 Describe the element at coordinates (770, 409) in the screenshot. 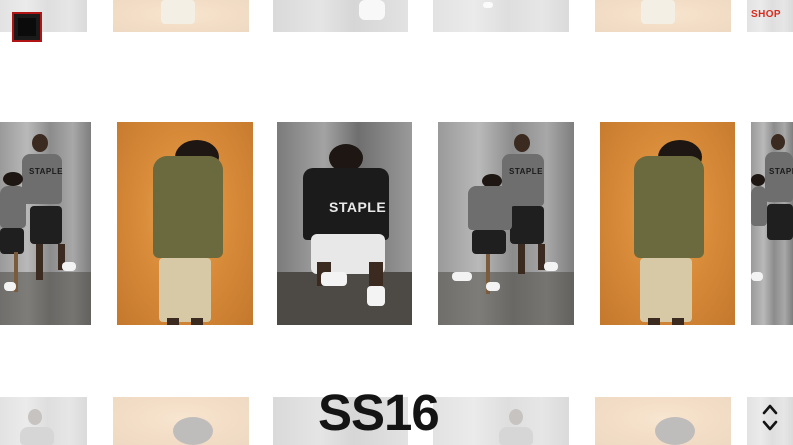

I see `chevron-up-icon` at that location.